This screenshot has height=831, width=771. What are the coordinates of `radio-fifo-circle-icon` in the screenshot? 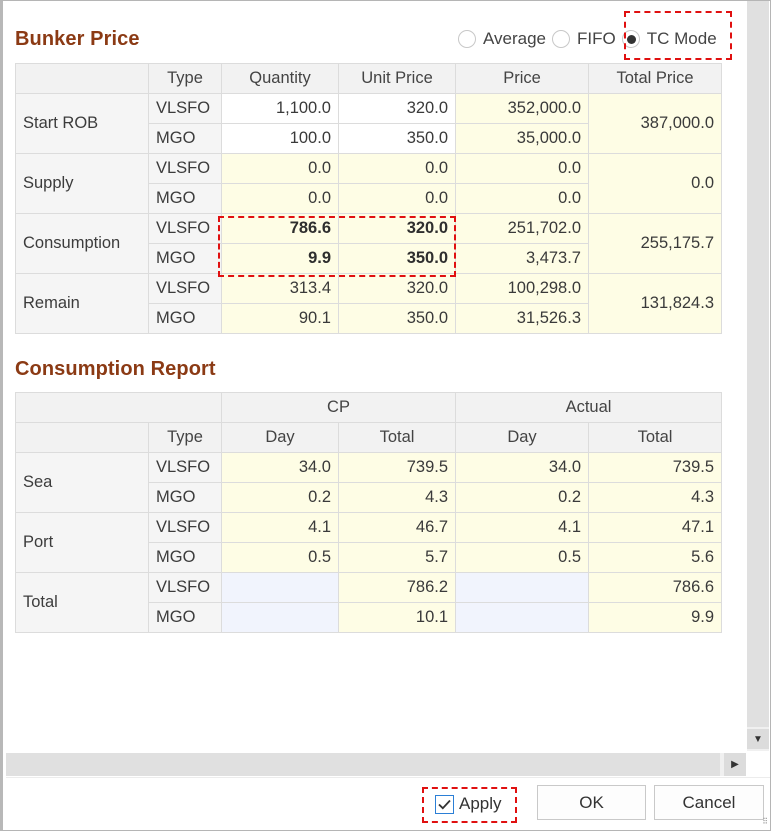 It's located at (561, 39).